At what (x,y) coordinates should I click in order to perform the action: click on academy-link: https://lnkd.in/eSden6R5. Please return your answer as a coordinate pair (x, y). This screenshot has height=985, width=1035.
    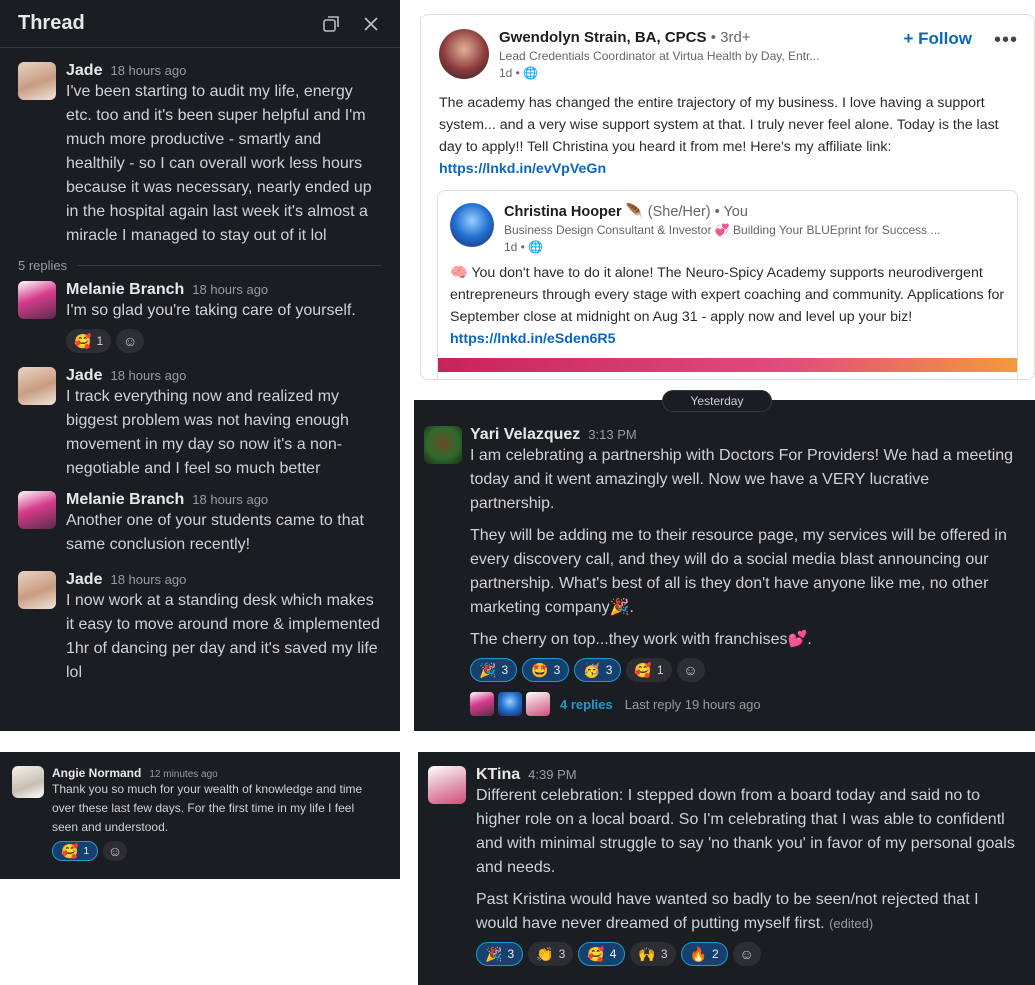
    Looking at the image, I should click on (533, 339).